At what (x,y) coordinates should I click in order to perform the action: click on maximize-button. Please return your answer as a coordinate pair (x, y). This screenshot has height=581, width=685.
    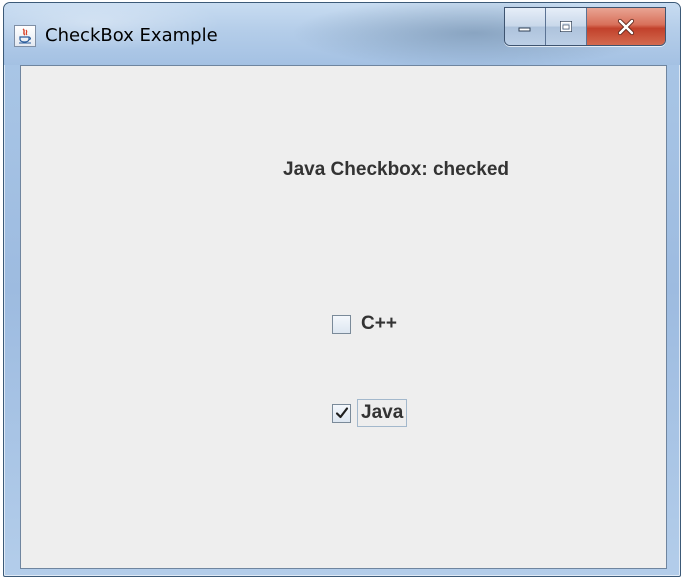
    Looking at the image, I should click on (566, 26).